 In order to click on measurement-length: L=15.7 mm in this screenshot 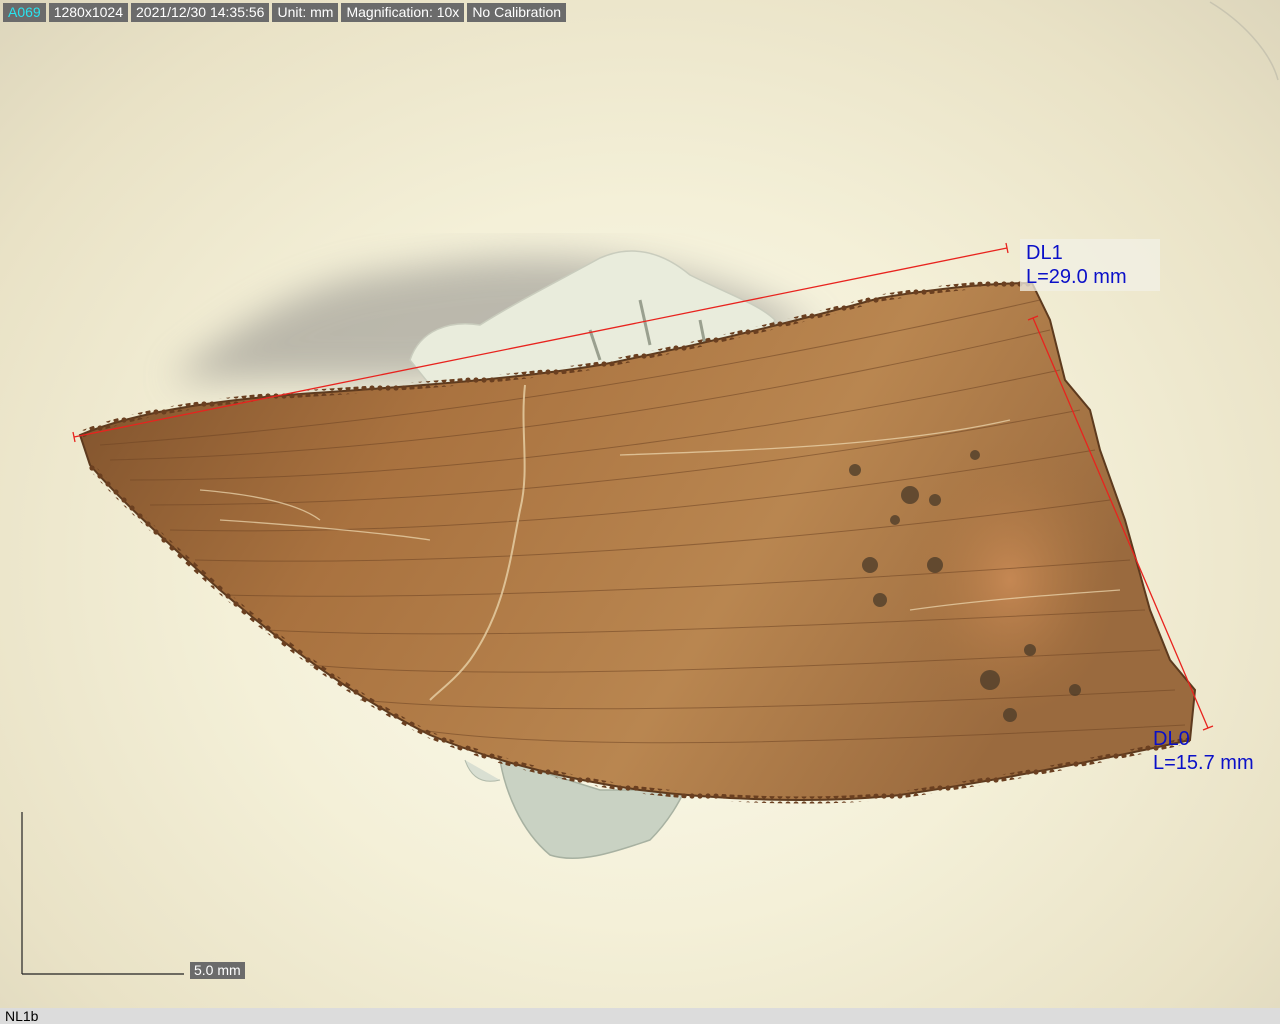, I will do `click(1203, 763)`.